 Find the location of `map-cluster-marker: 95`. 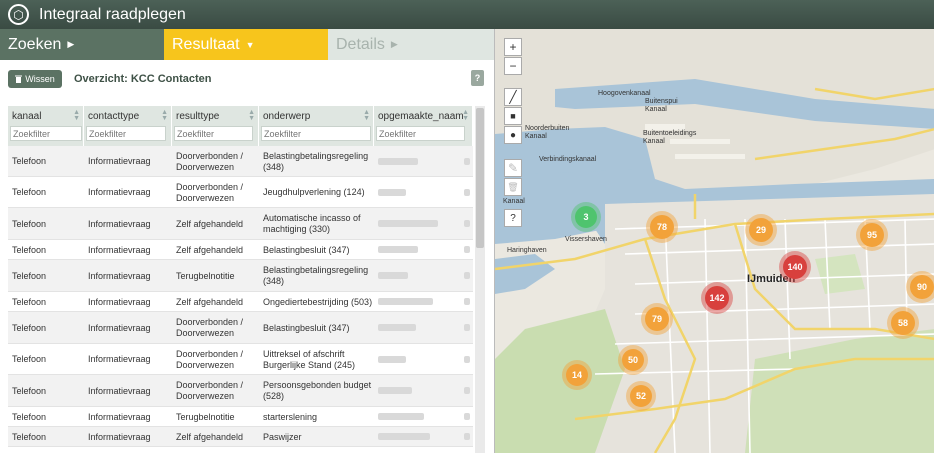

map-cluster-marker: 95 is located at coordinates (872, 235).